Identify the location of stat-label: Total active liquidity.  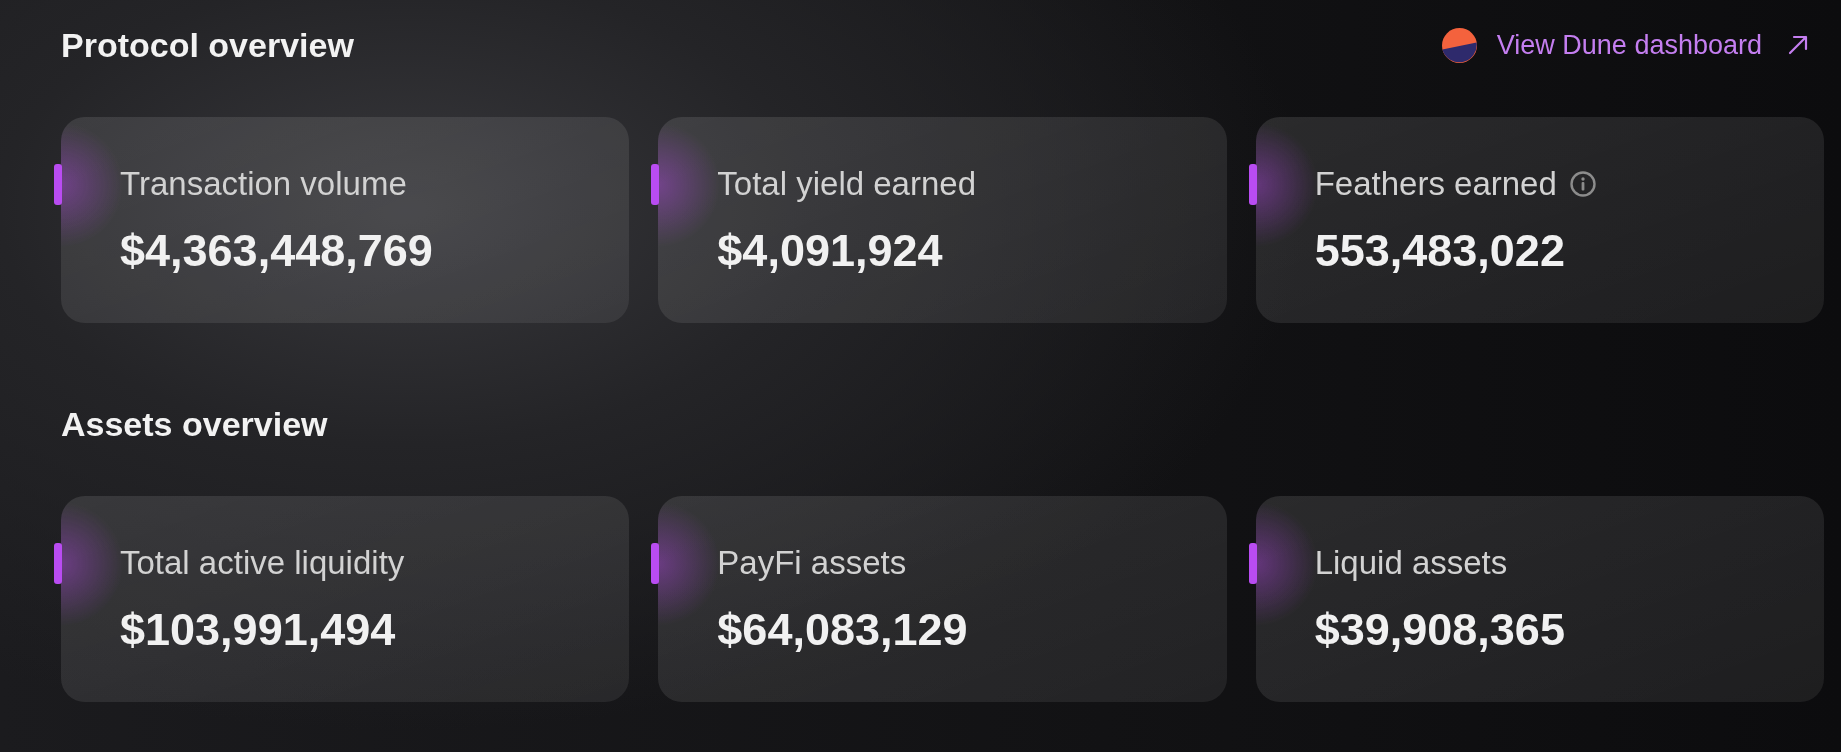
(262, 563).